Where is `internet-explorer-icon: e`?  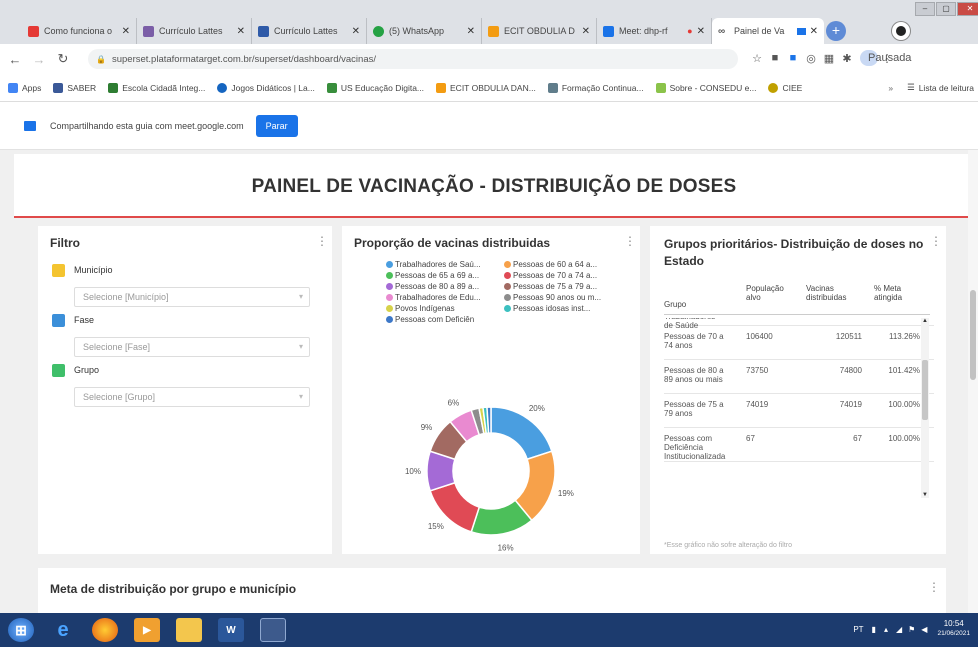 internet-explorer-icon: e is located at coordinates (63, 630).